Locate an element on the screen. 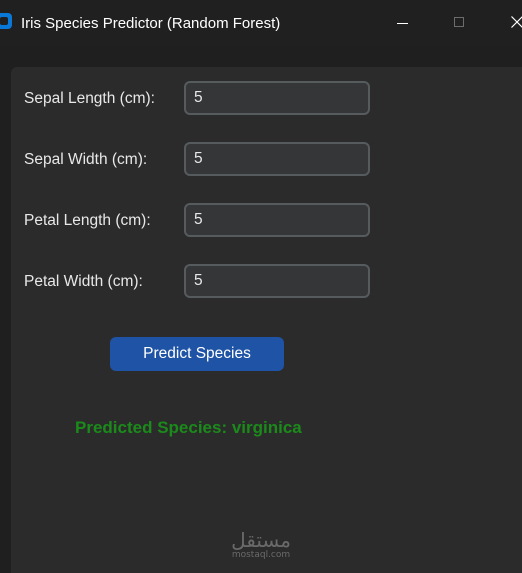 The height and width of the screenshot is (573, 522). petal-width-input is located at coordinates (277, 281).